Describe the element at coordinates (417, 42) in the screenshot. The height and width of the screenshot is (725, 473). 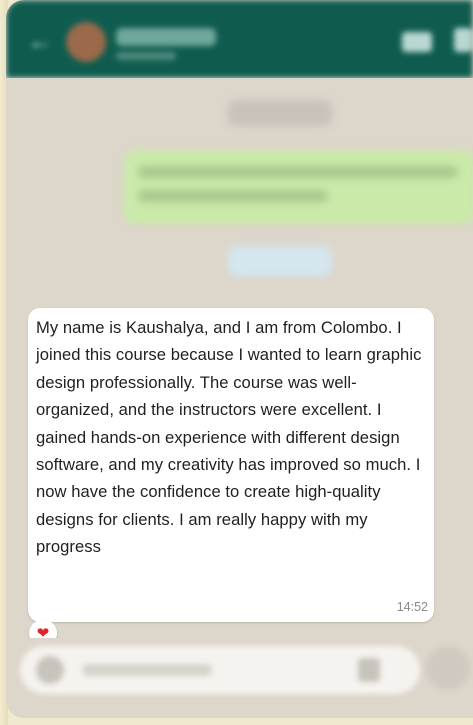
I see `video-call-icon` at that location.